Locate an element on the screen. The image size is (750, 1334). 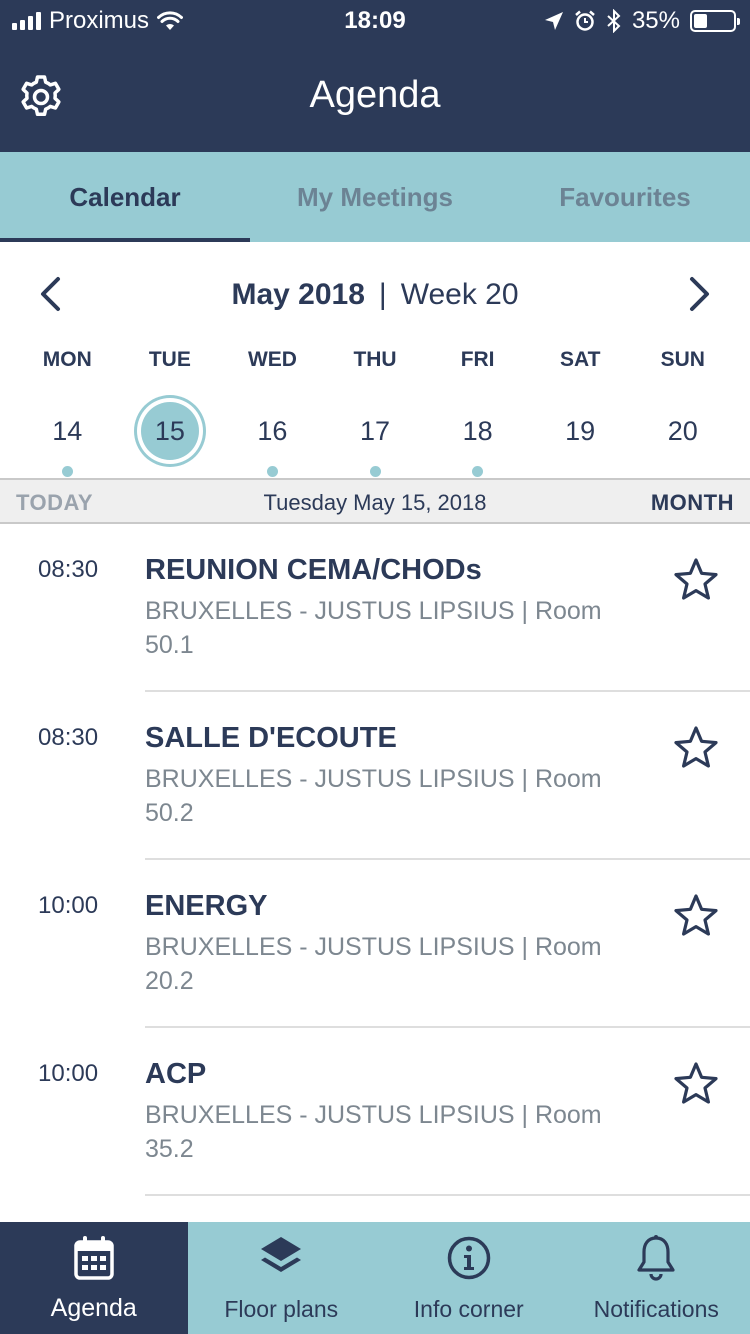
day-number-wrap: 15 is located at coordinates (170, 431).